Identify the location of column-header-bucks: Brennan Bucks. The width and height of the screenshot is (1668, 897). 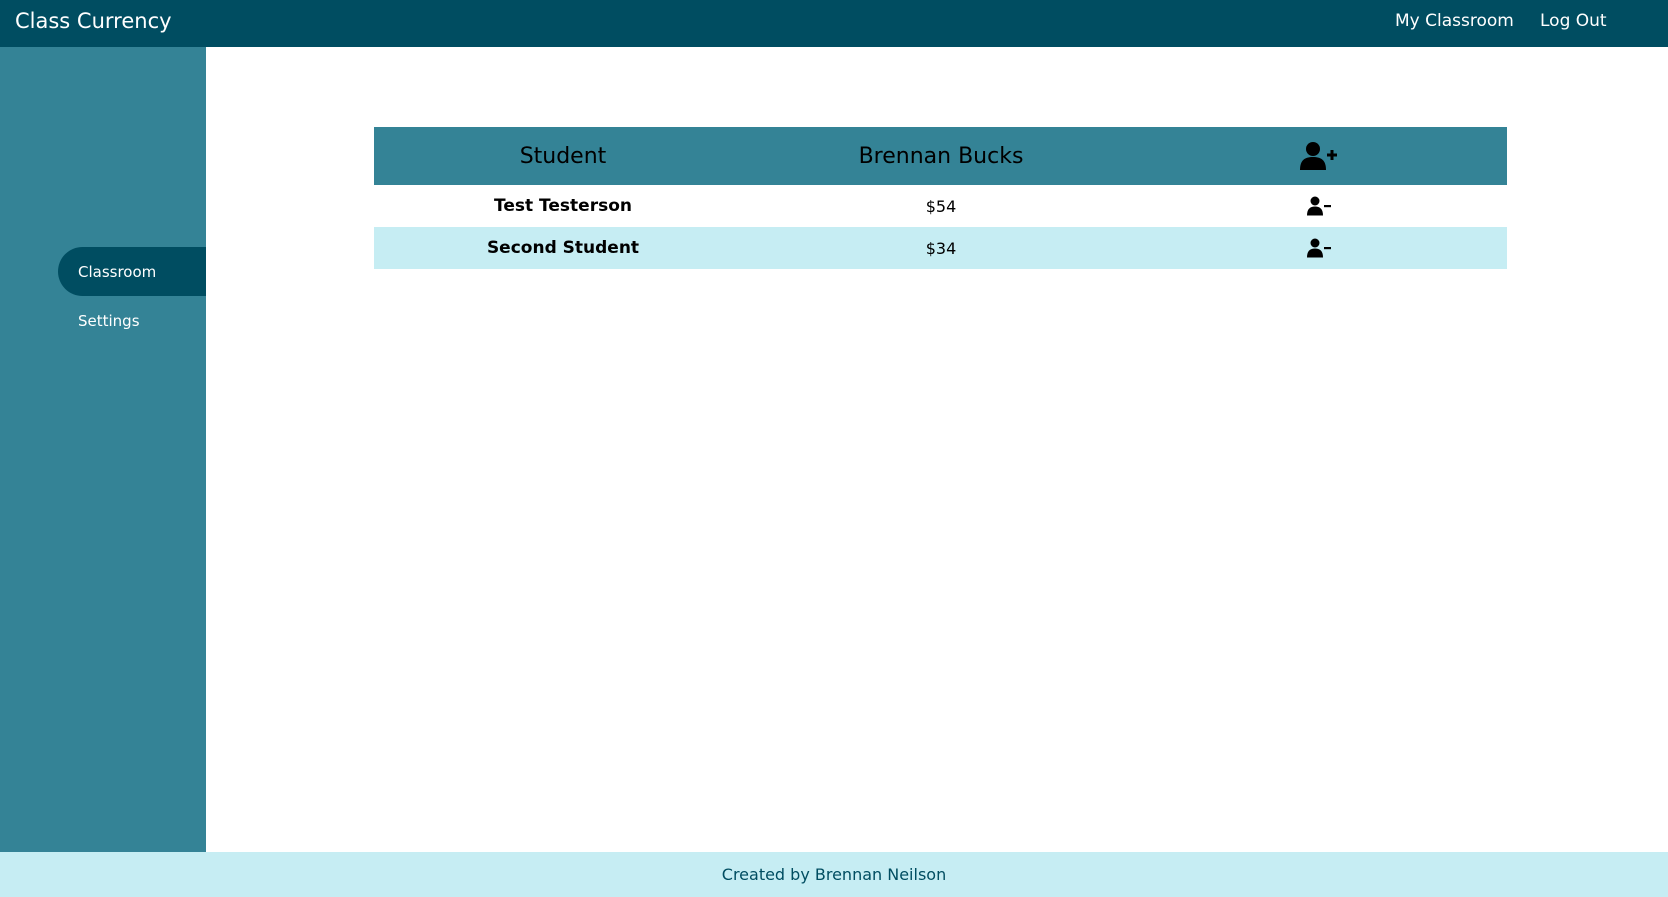
(941, 156).